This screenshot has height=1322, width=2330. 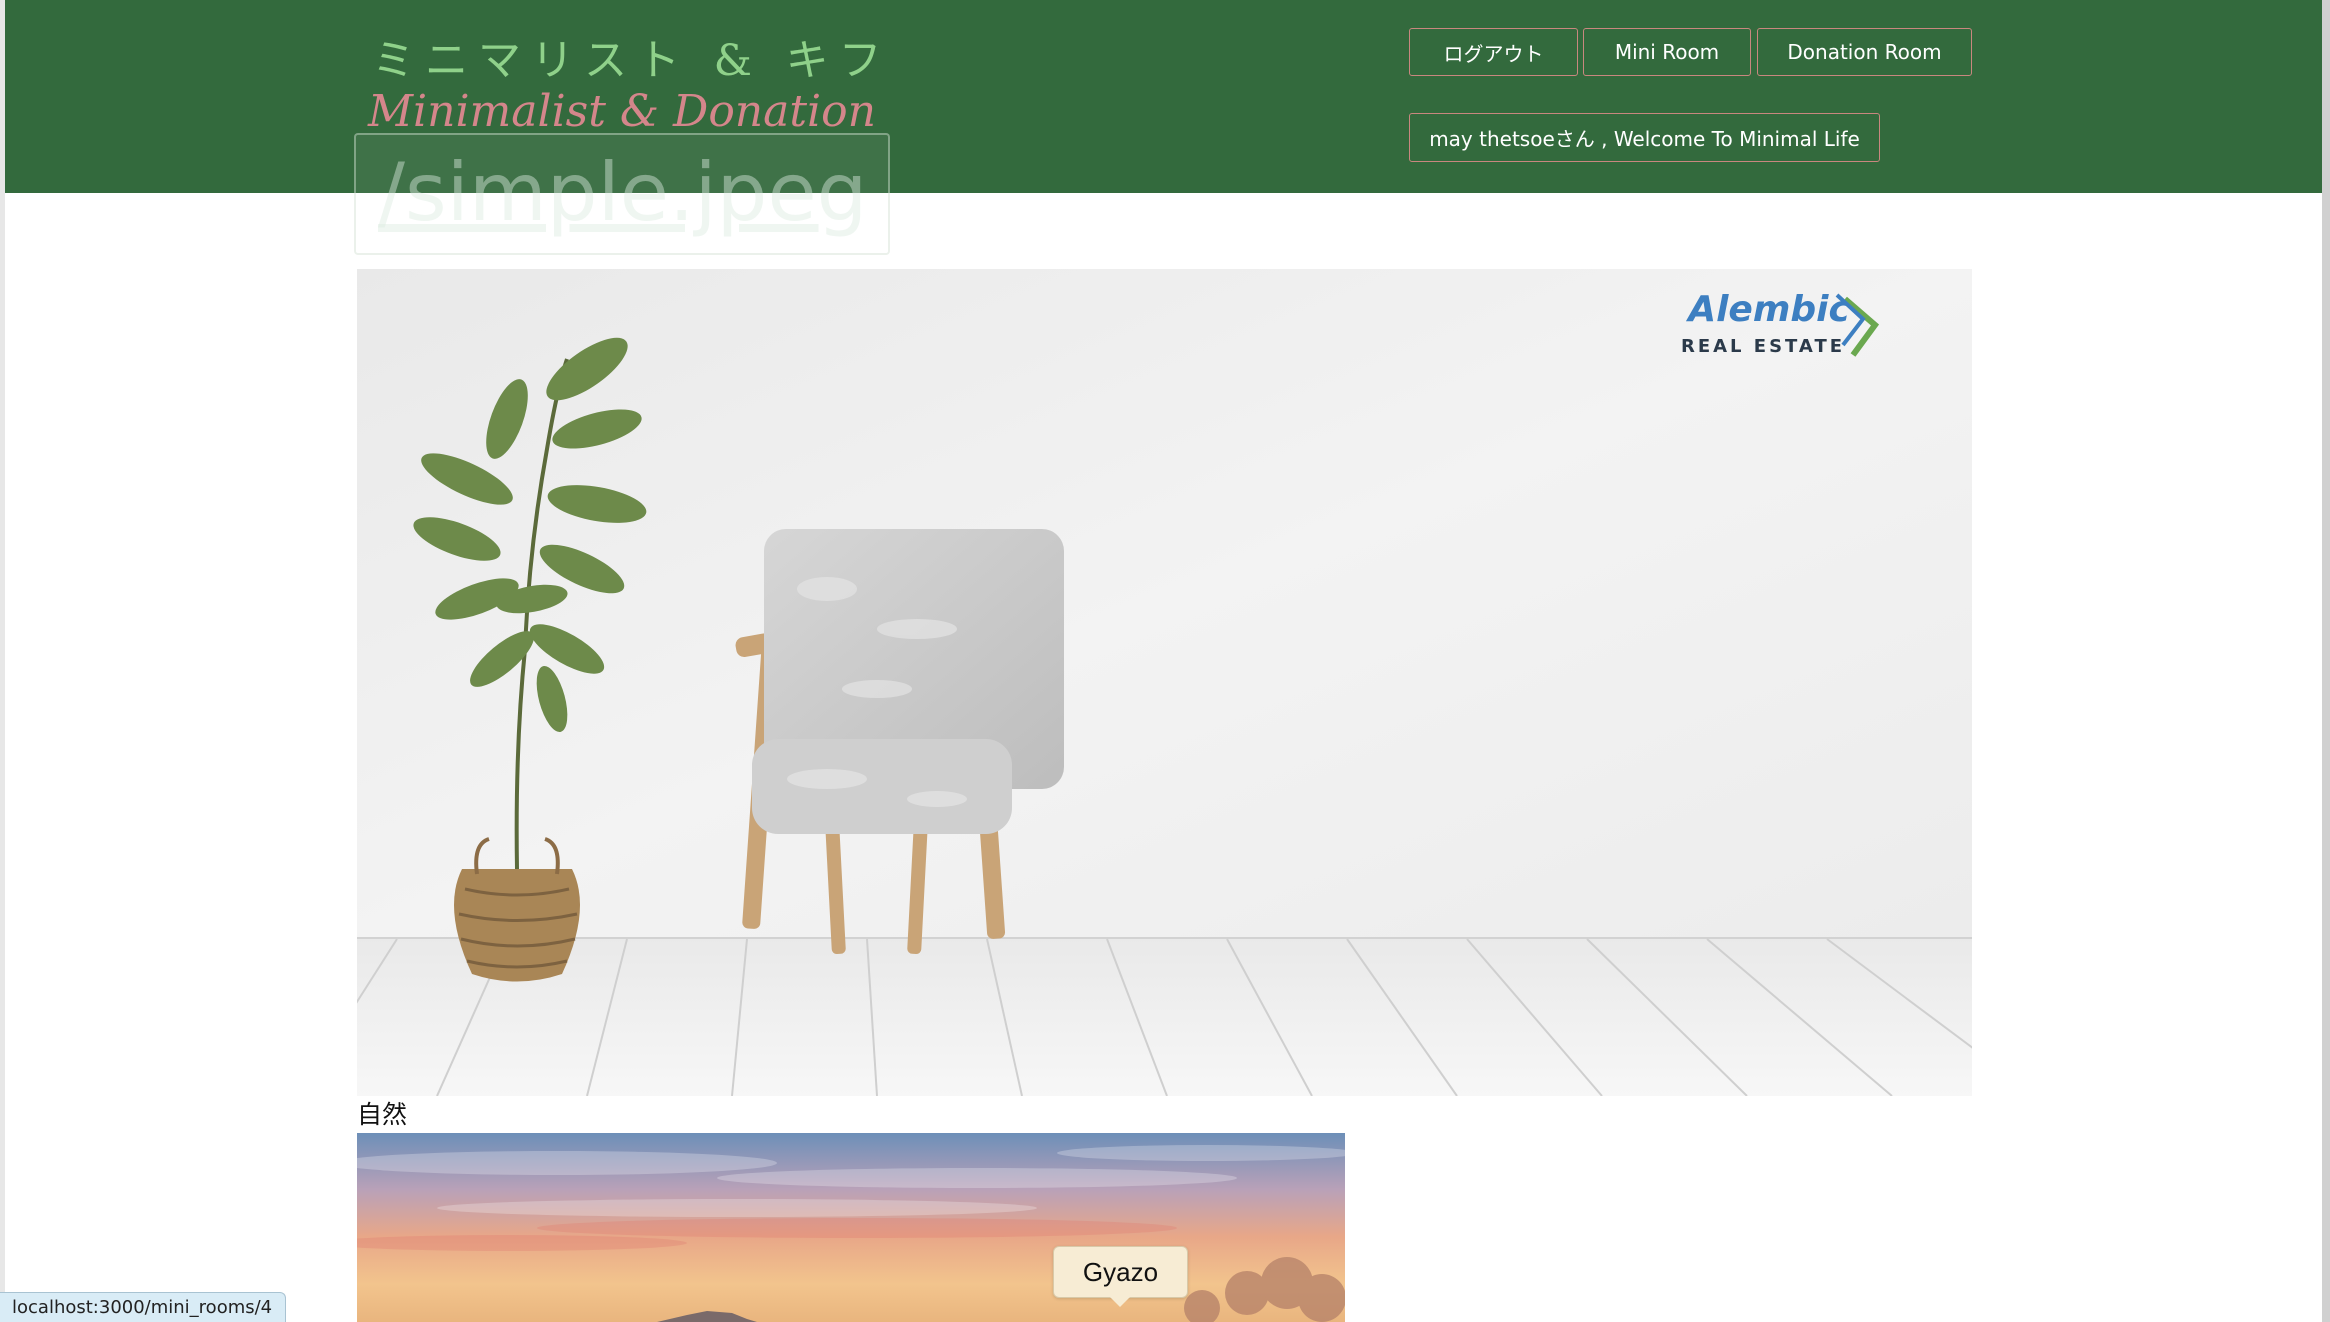 What do you see at coordinates (1644, 137) in the screenshot?
I see `welcome-user-button: may thetsoeさん , Welcome To Minimal Life` at bounding box center [1644, 137].